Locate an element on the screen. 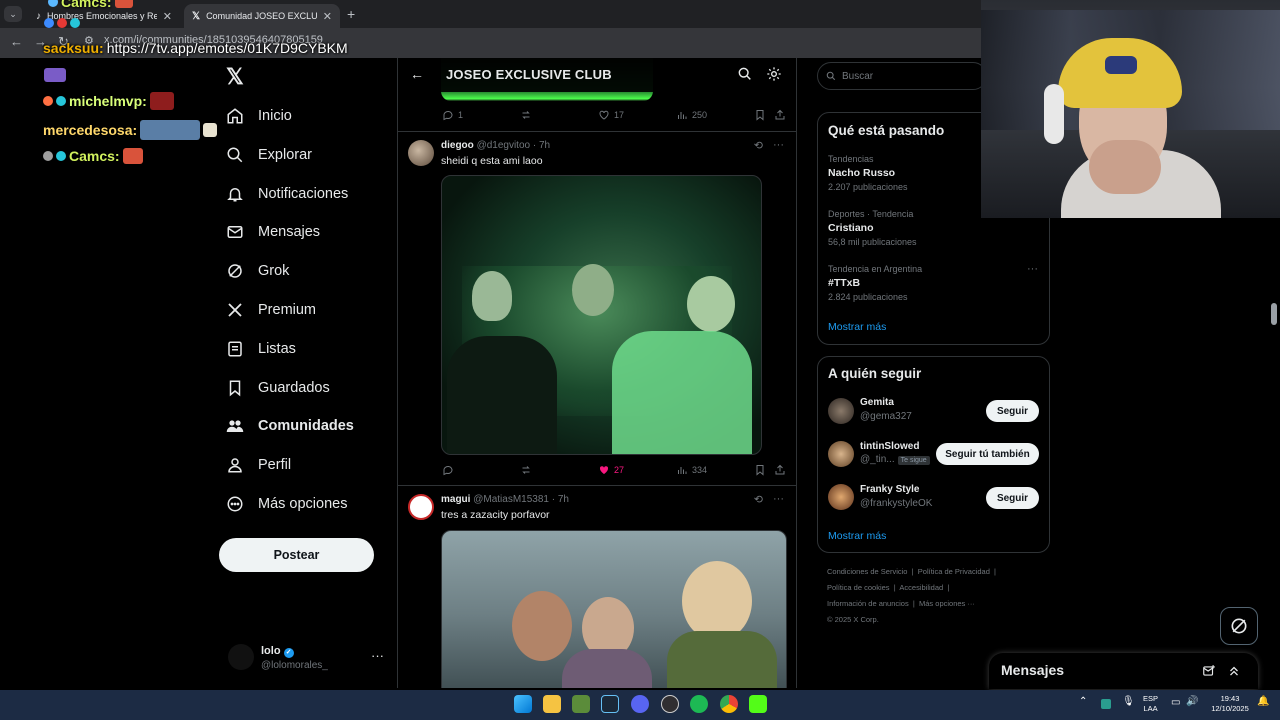 The width and height of the screenshot is (1280, 720). new-tab-button: + is located at coordinates (351, 14).